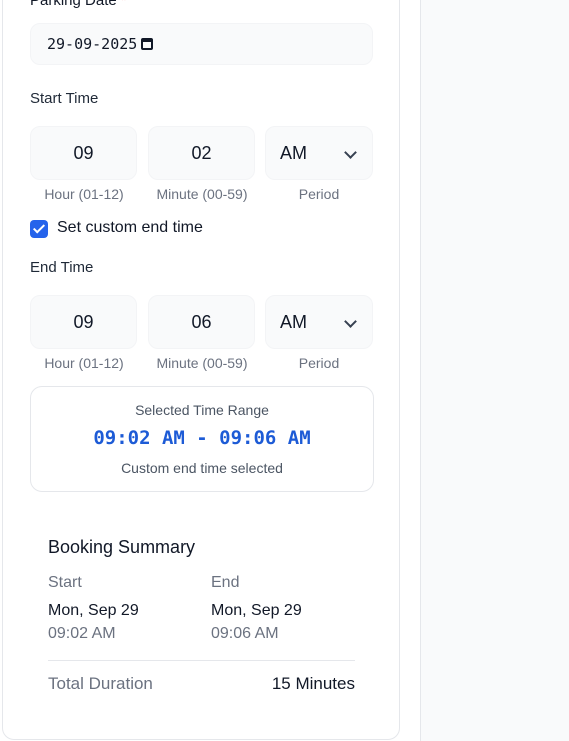 This screenshot has width=569, height=741. I want to click on parking-date-label: Parking Date *, so click(78, 4).